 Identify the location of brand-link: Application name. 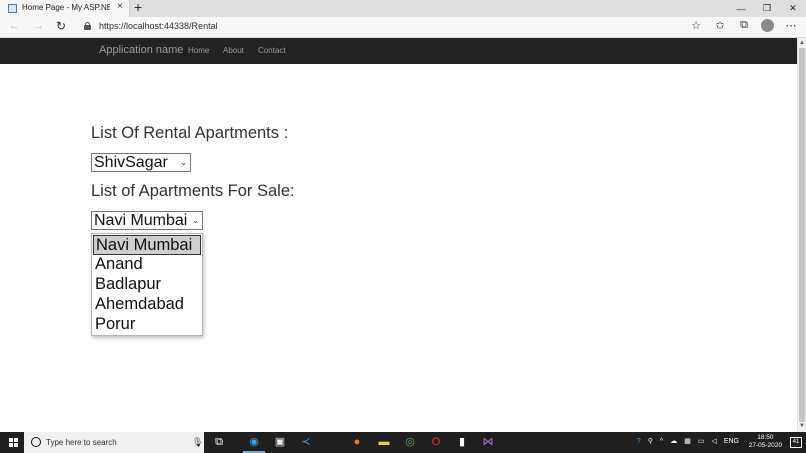
(141, 50).